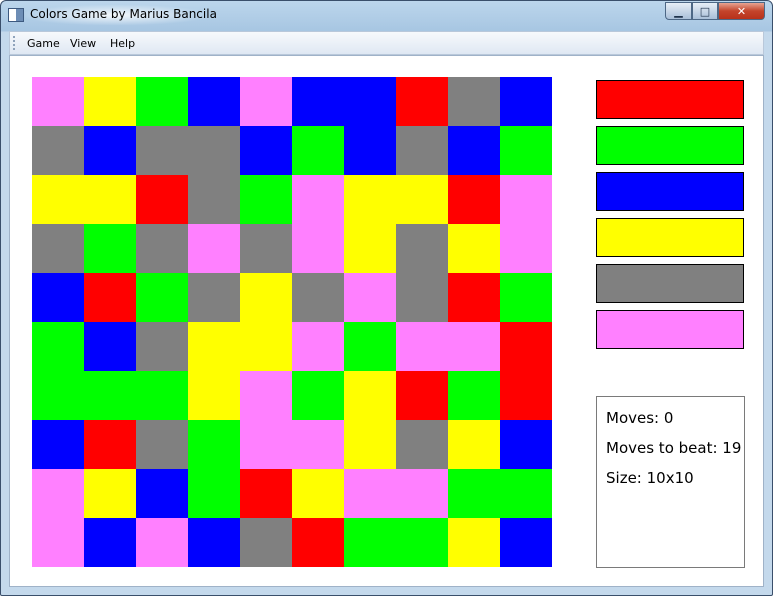 The width and height of the screenshot is (773, 596). What do you see at coordinates (670, 283) in the screenshot?
I see `color-button-gray` at bounding box center [670, 283].